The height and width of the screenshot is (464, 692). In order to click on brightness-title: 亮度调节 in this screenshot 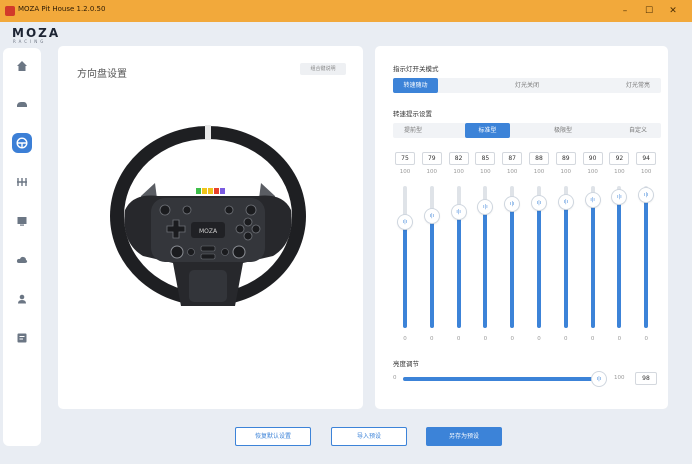, I will do `click(406, 364)`.